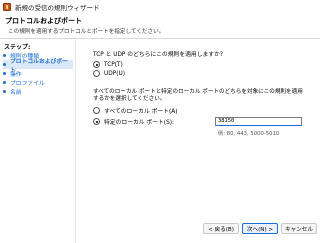 The image size is (320, 243). I want to click on step-profile: プロファイル, so click(24, 82).